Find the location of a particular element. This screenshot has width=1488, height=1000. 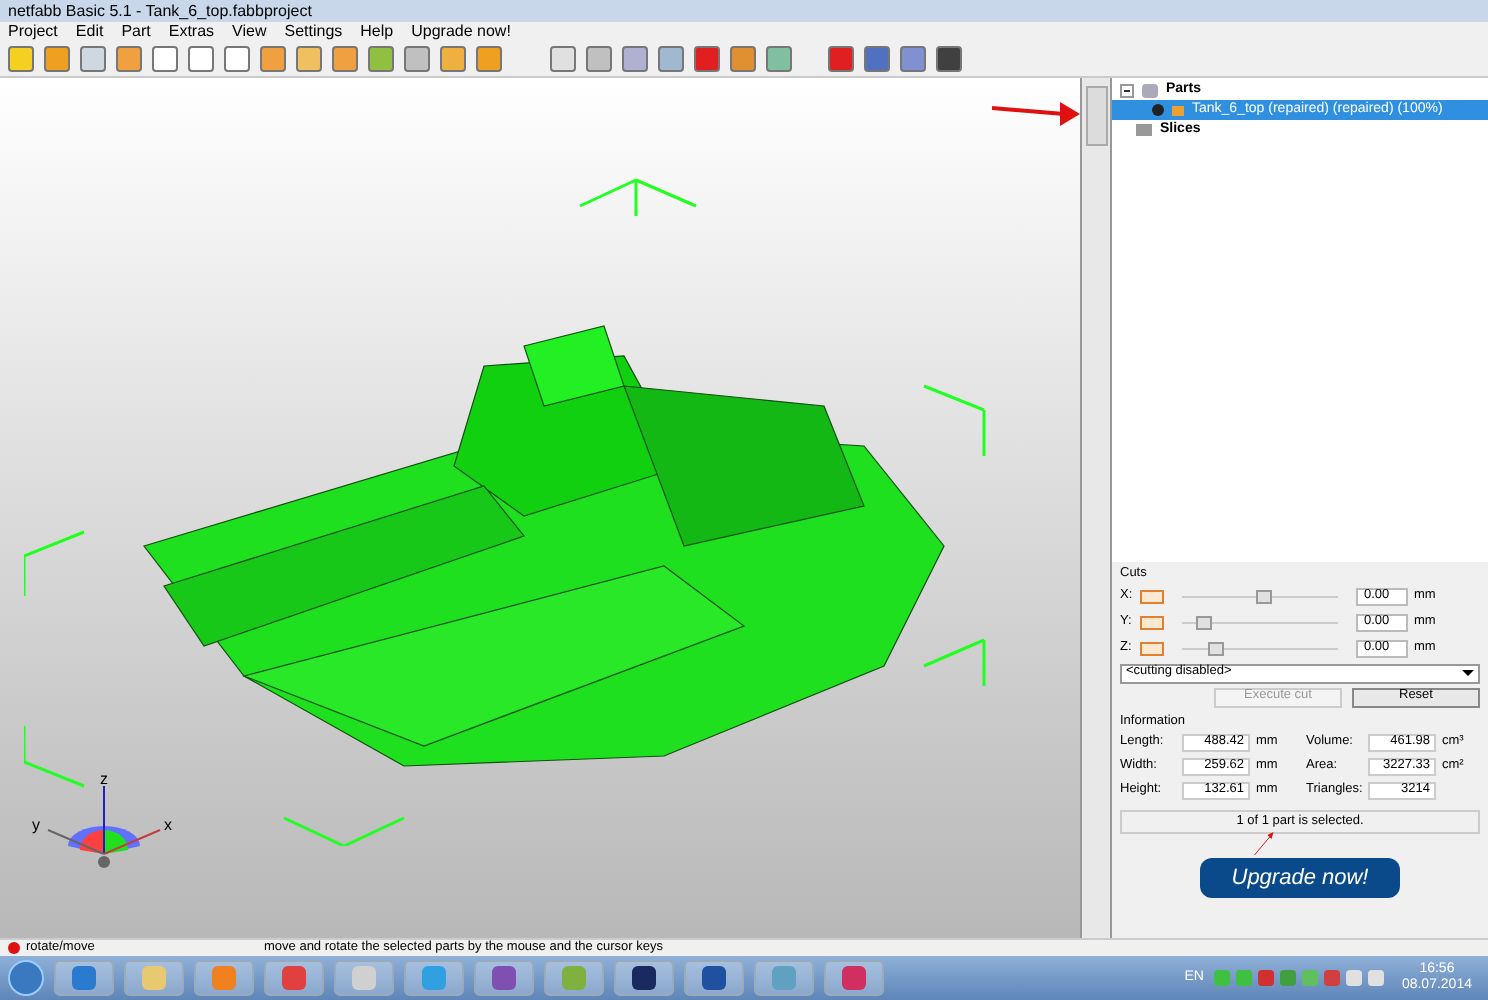

axis-gizmo-drawing: z y x is located at coordinates (104, 830).